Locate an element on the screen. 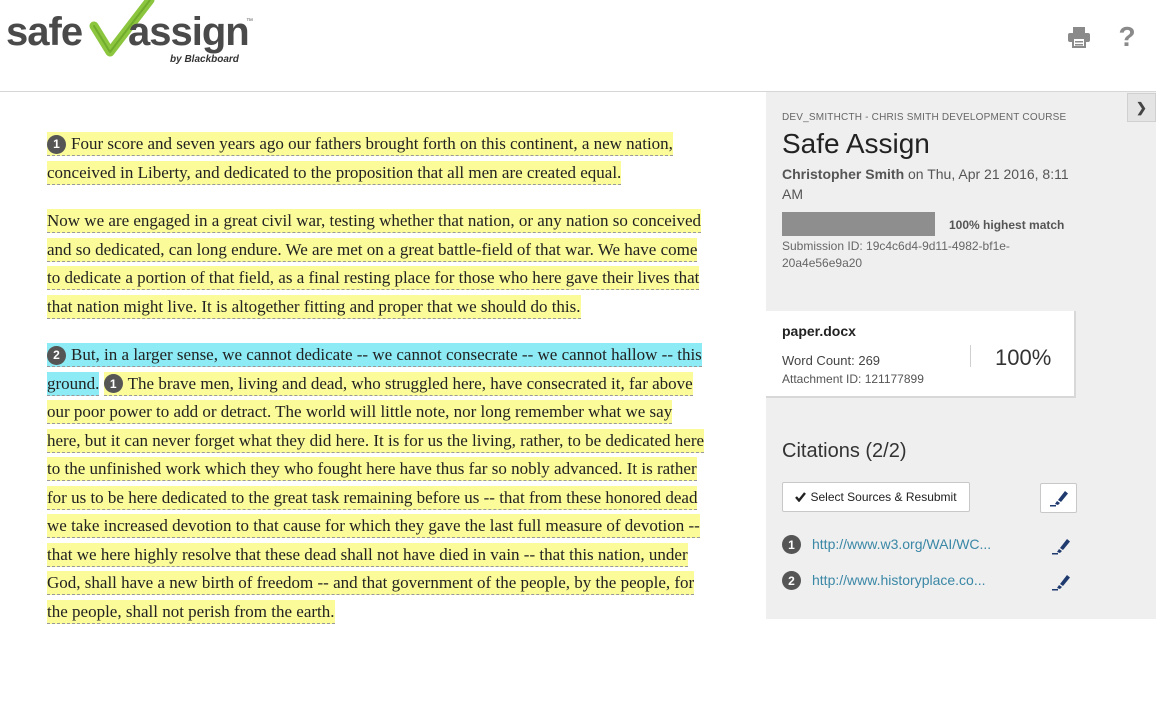  checkmark-icon is located at coordinates (801, 497).